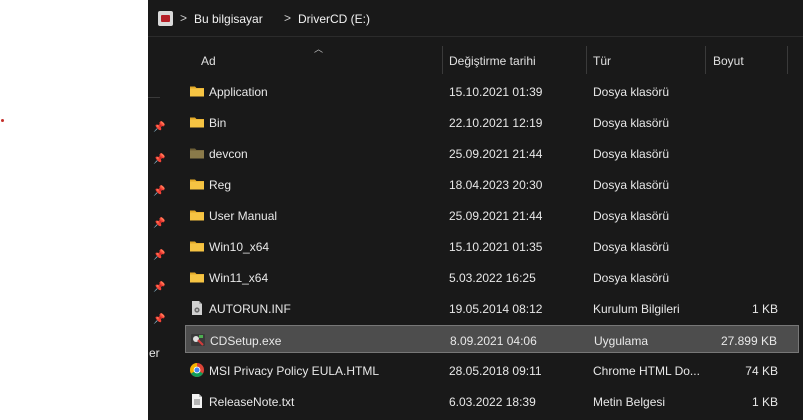  What do you see at coordinates (602, 61) in the screenshot?
I see `column-header-type: Tür` at bounding box center [602, 61].